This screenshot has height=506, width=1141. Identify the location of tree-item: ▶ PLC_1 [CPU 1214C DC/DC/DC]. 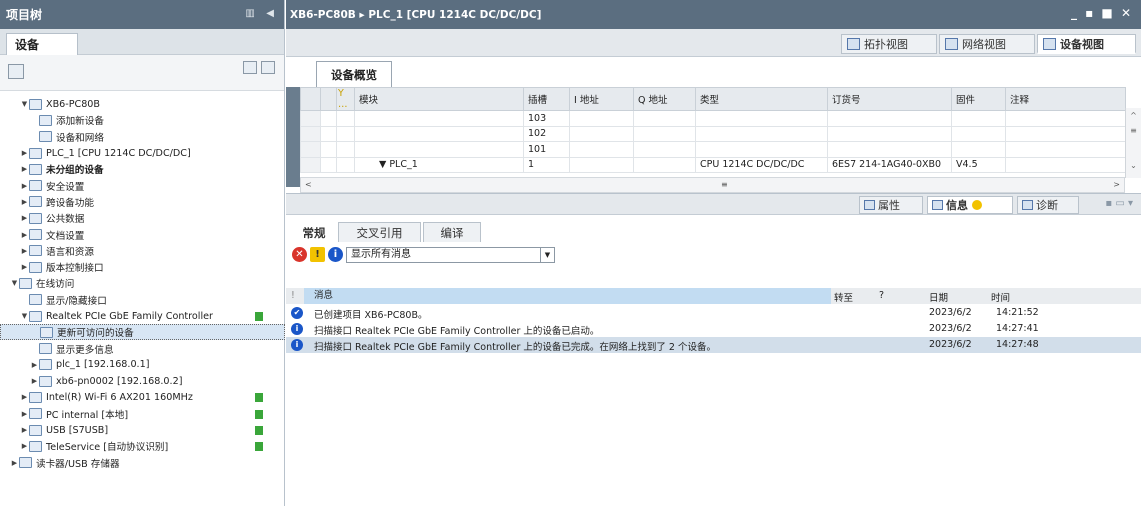
(142, 153).